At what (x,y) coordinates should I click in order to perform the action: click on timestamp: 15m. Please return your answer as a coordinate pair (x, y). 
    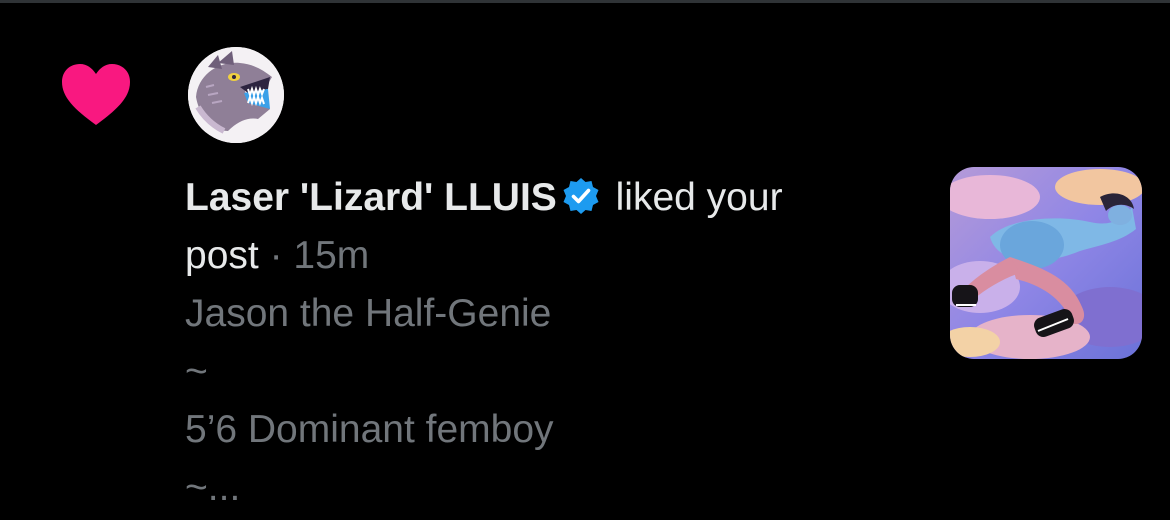
    Looking at the image, I should click on (331, 255).